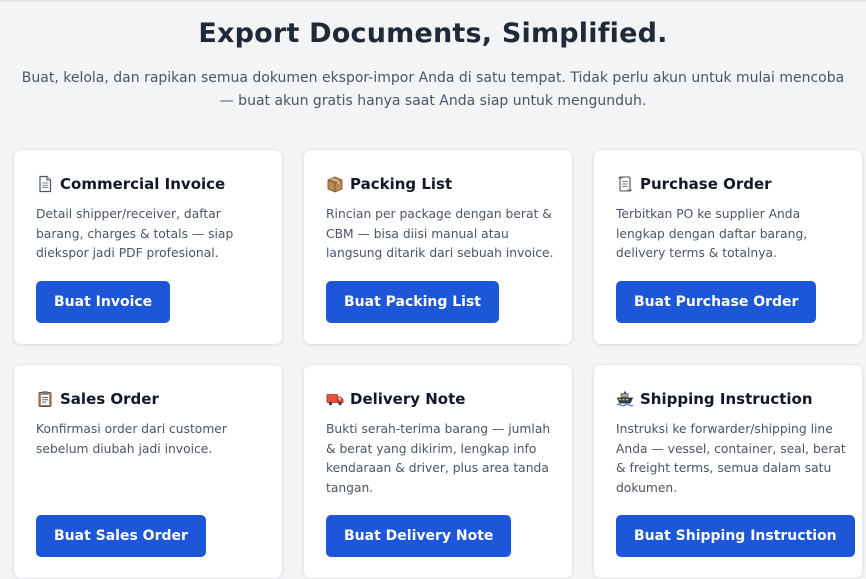 The height and width of the screenshot is (579, 866). What do you see at coordinates (121, 536) in the screenshot?
I see `create-sales-order-button: Buat Sales Order` at bounding box center [121, 536].